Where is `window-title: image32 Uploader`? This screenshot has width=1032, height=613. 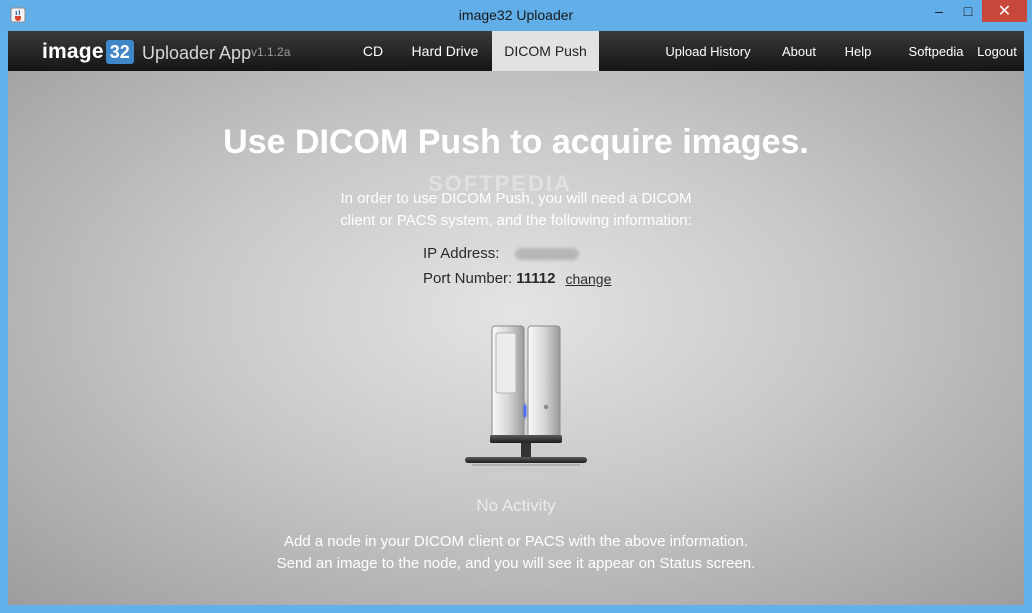 window-title: image32 Uploader is located at coordinates (516, 15).